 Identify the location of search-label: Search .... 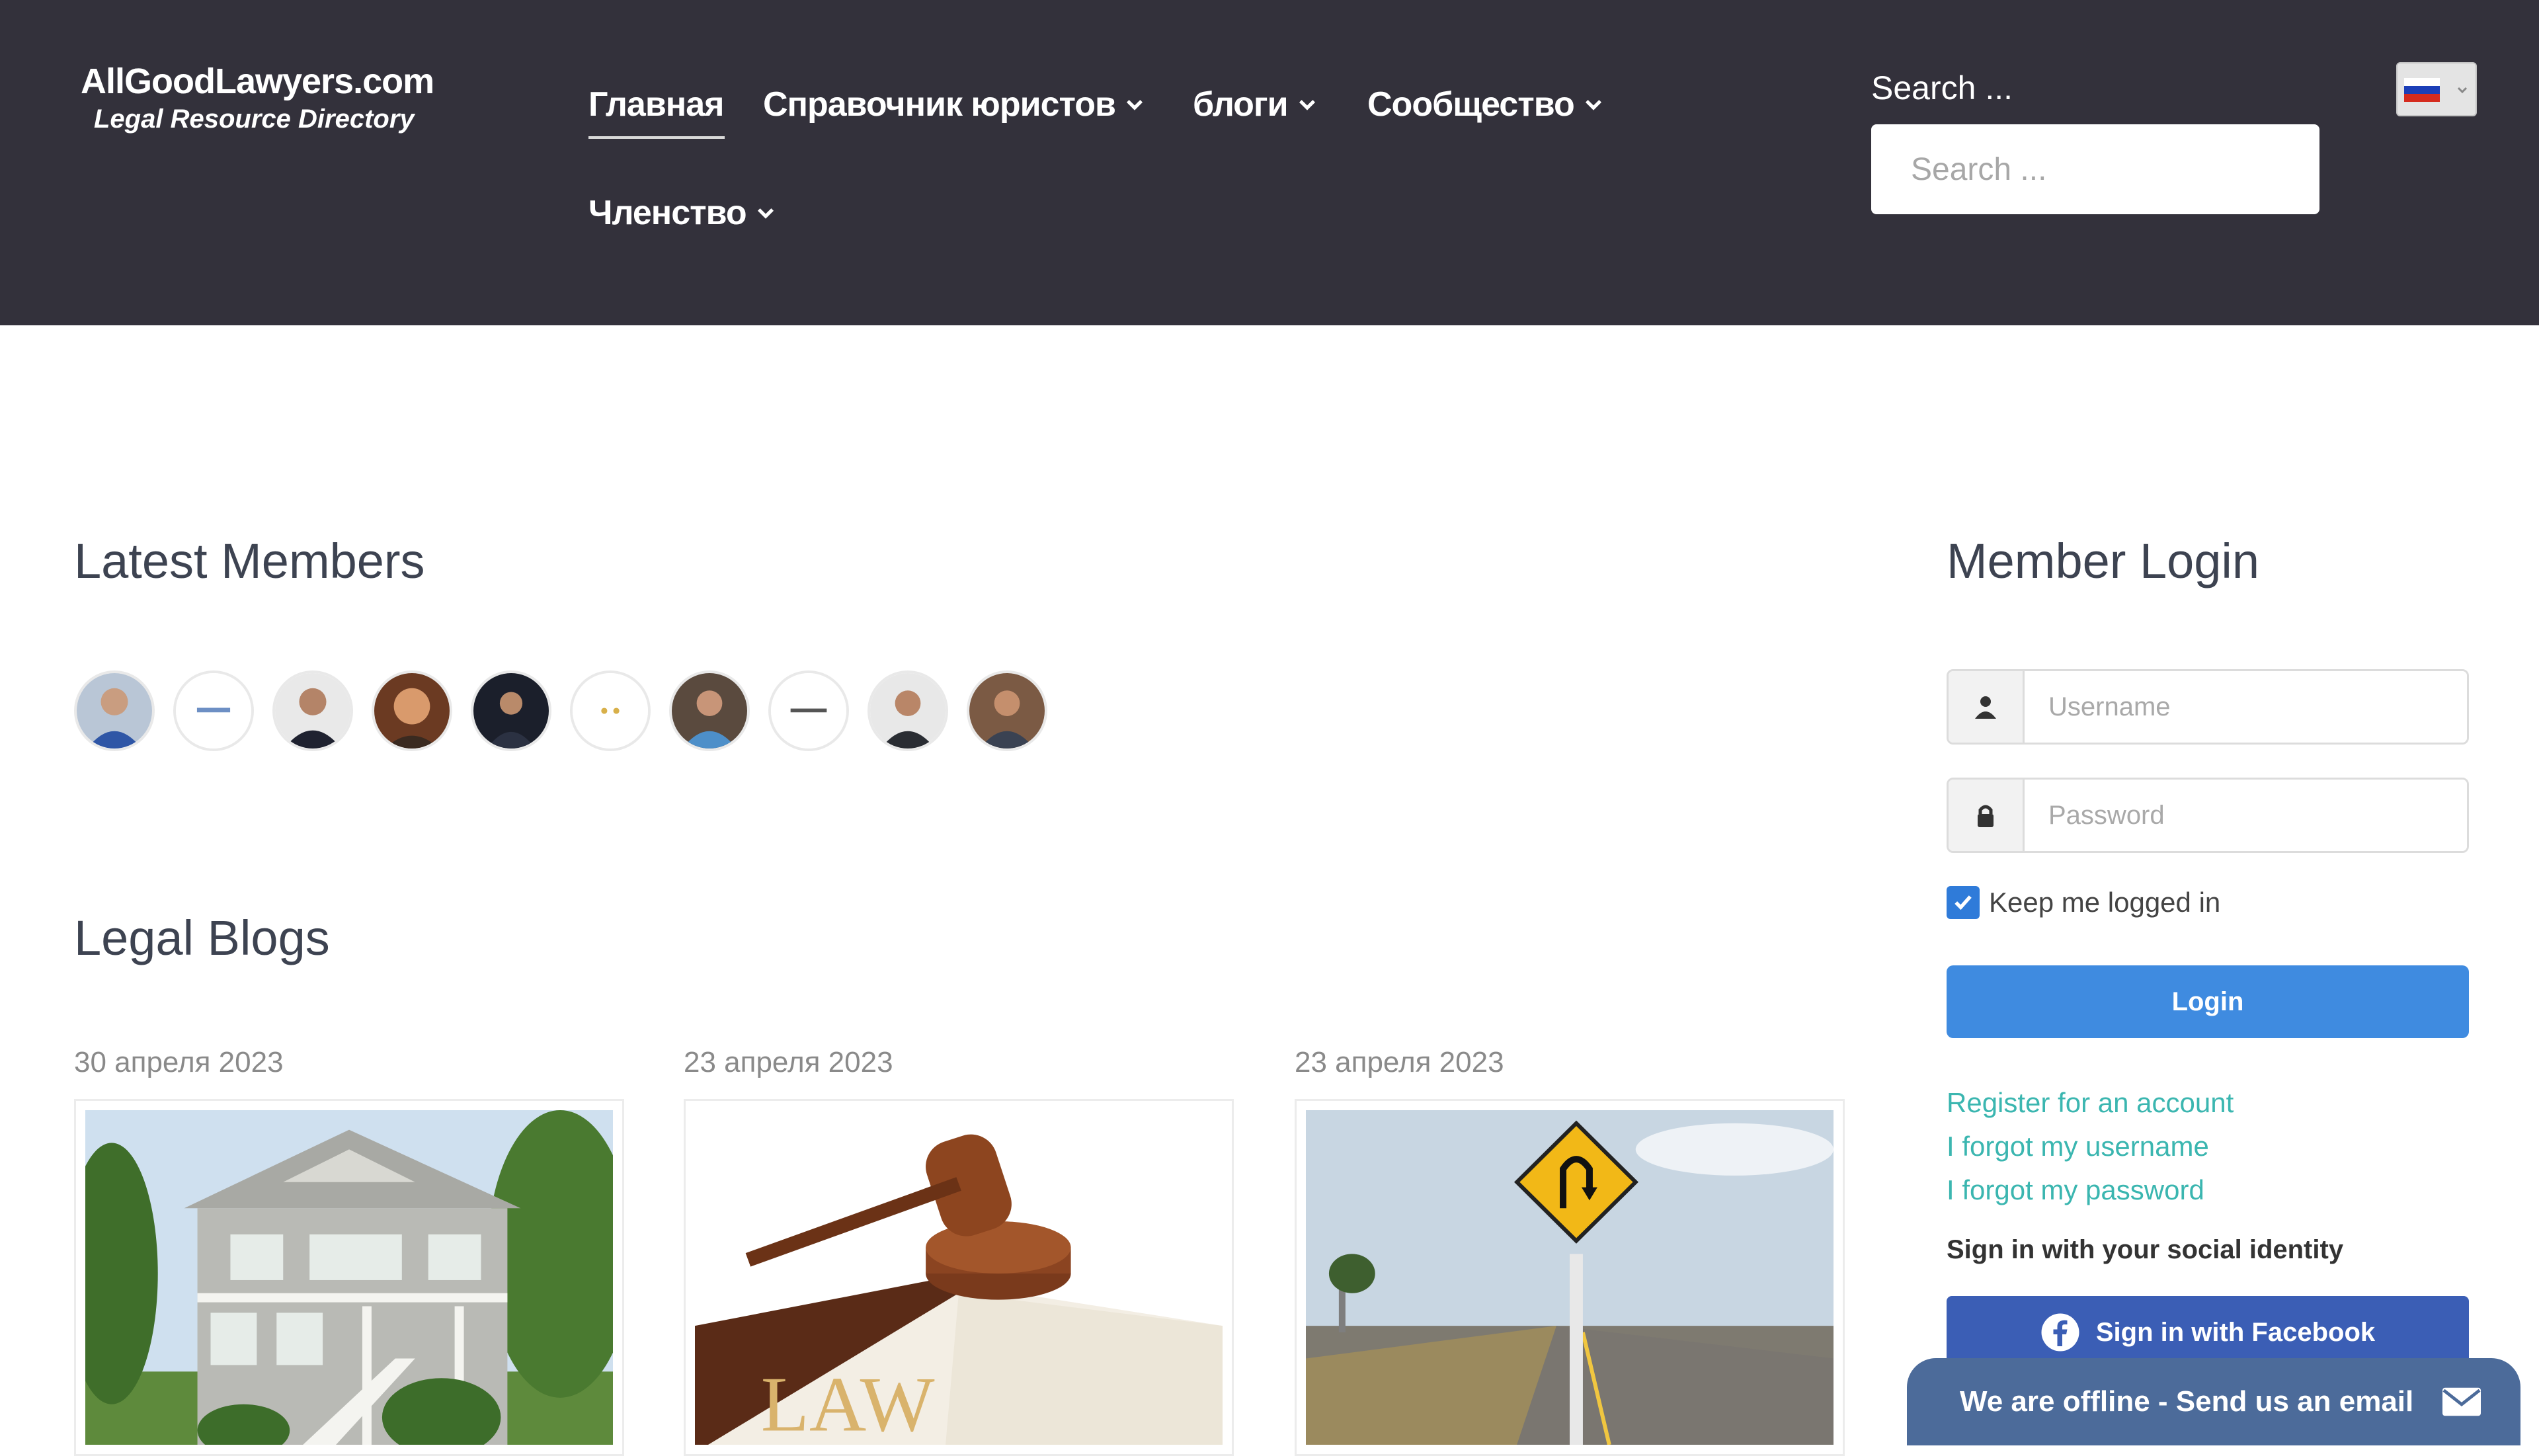
(1942, 87).